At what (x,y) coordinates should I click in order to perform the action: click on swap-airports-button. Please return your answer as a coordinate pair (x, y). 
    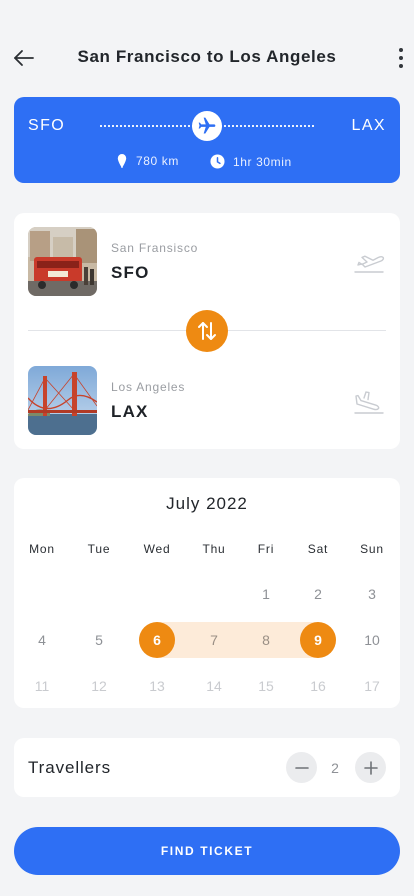
    Looking at the image, I should click on (207, 331).